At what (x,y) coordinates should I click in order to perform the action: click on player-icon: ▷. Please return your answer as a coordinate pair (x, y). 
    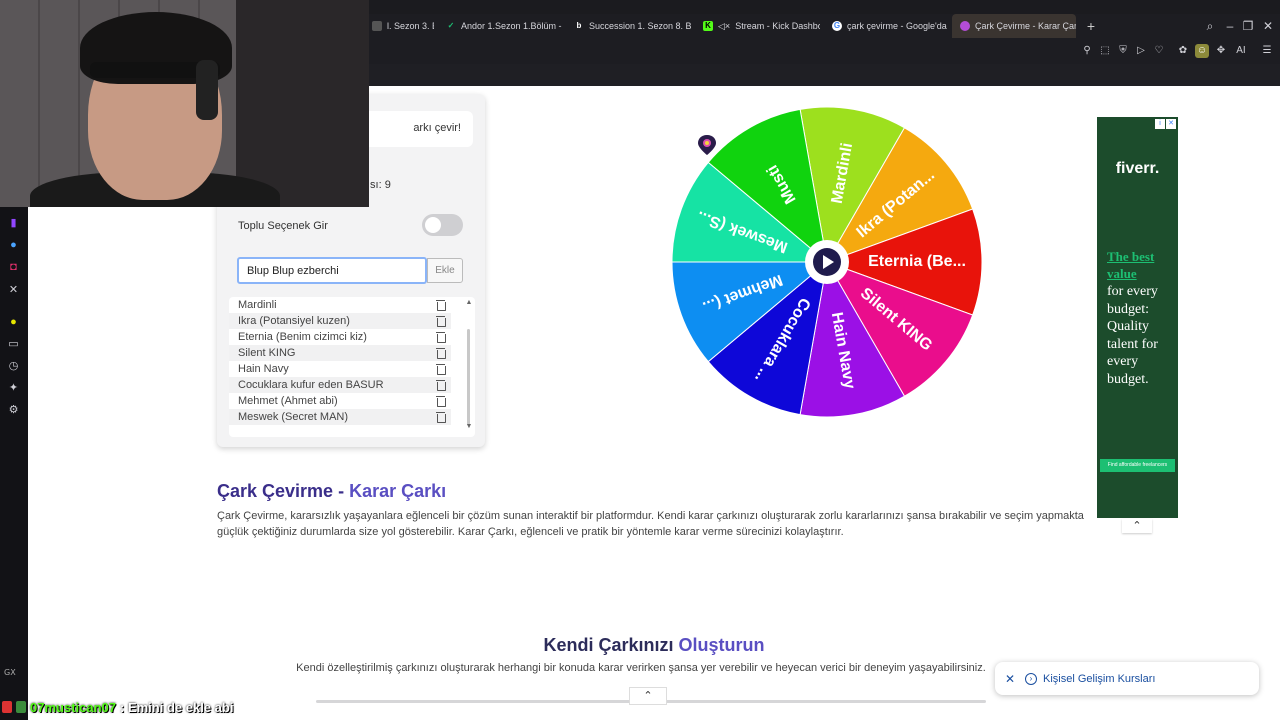
    Looking at the image, I should click on (1141, 51).